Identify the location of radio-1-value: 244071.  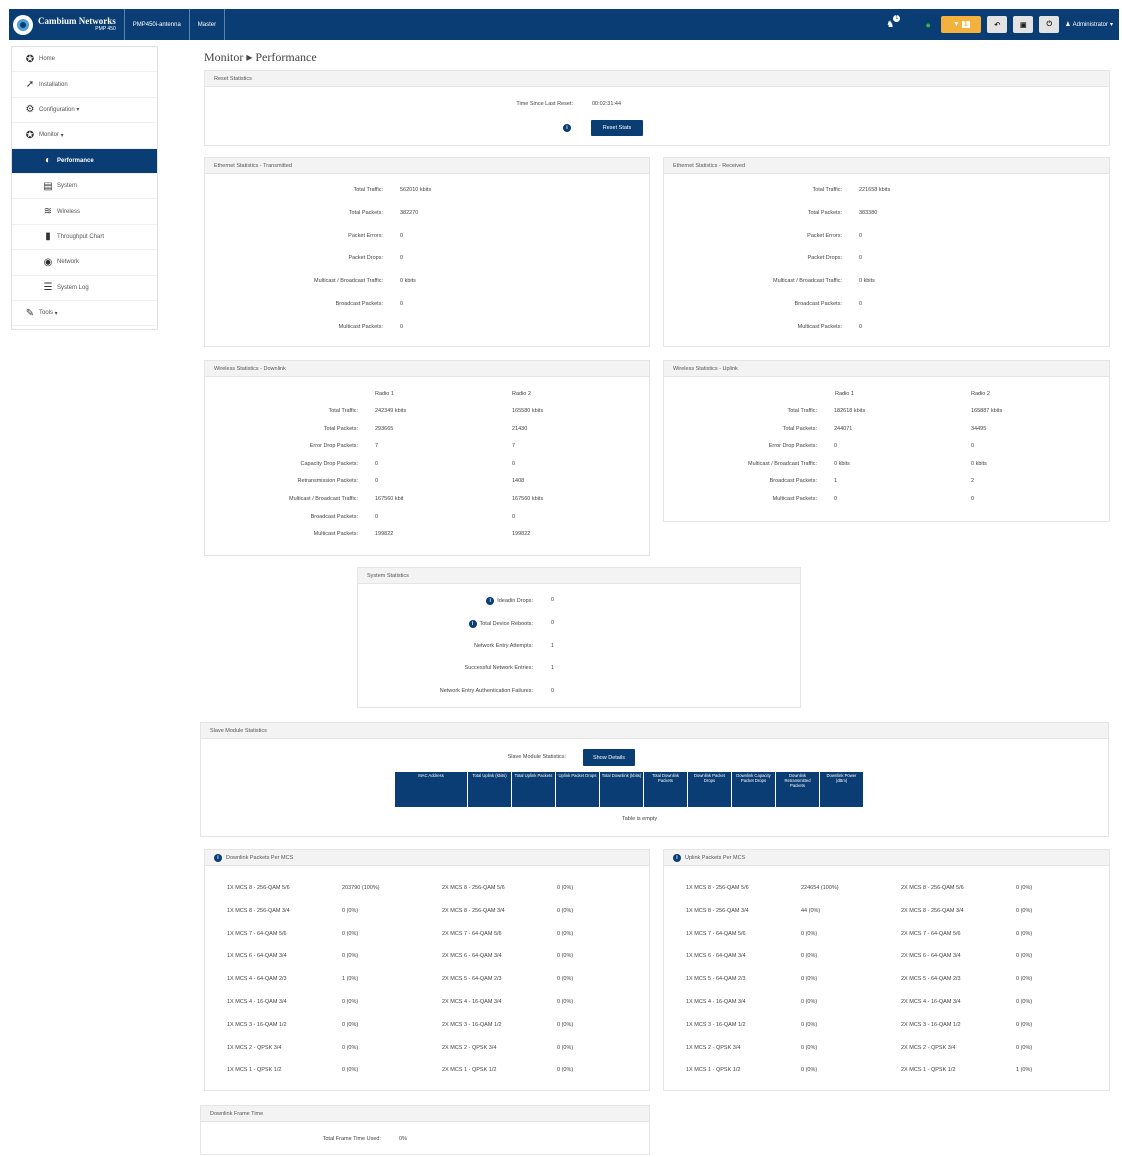
(843, 428).